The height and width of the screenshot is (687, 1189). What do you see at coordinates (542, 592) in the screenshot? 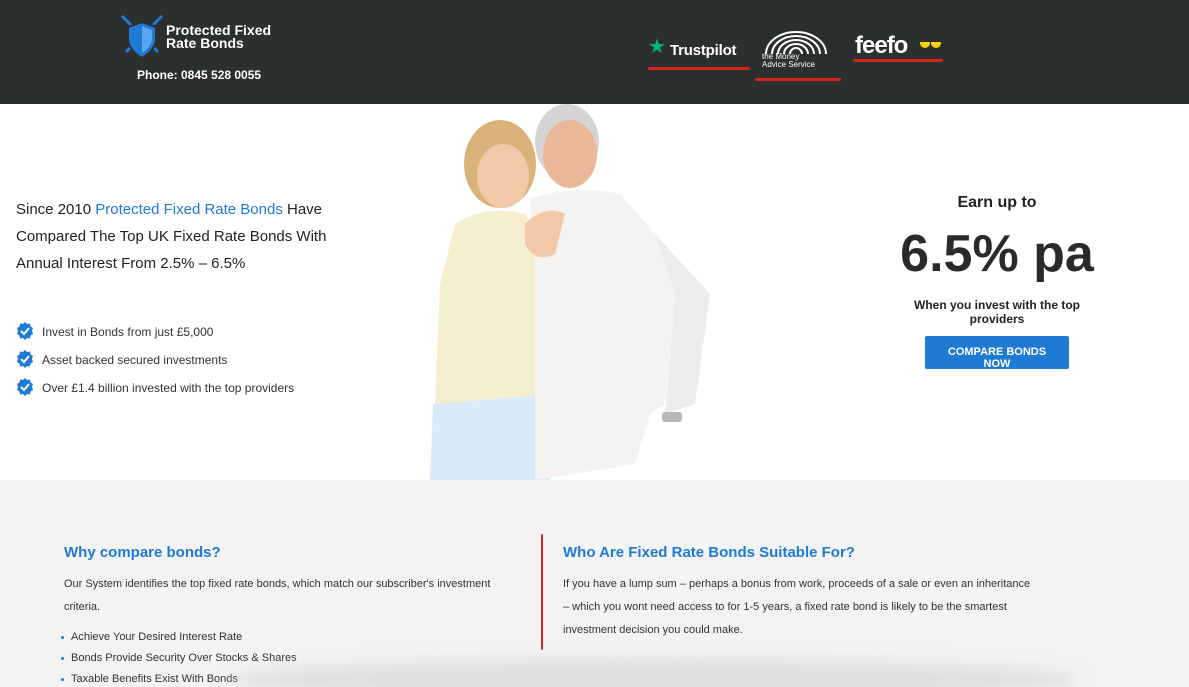
I see `section-divider` at bounding box center [542, 592].